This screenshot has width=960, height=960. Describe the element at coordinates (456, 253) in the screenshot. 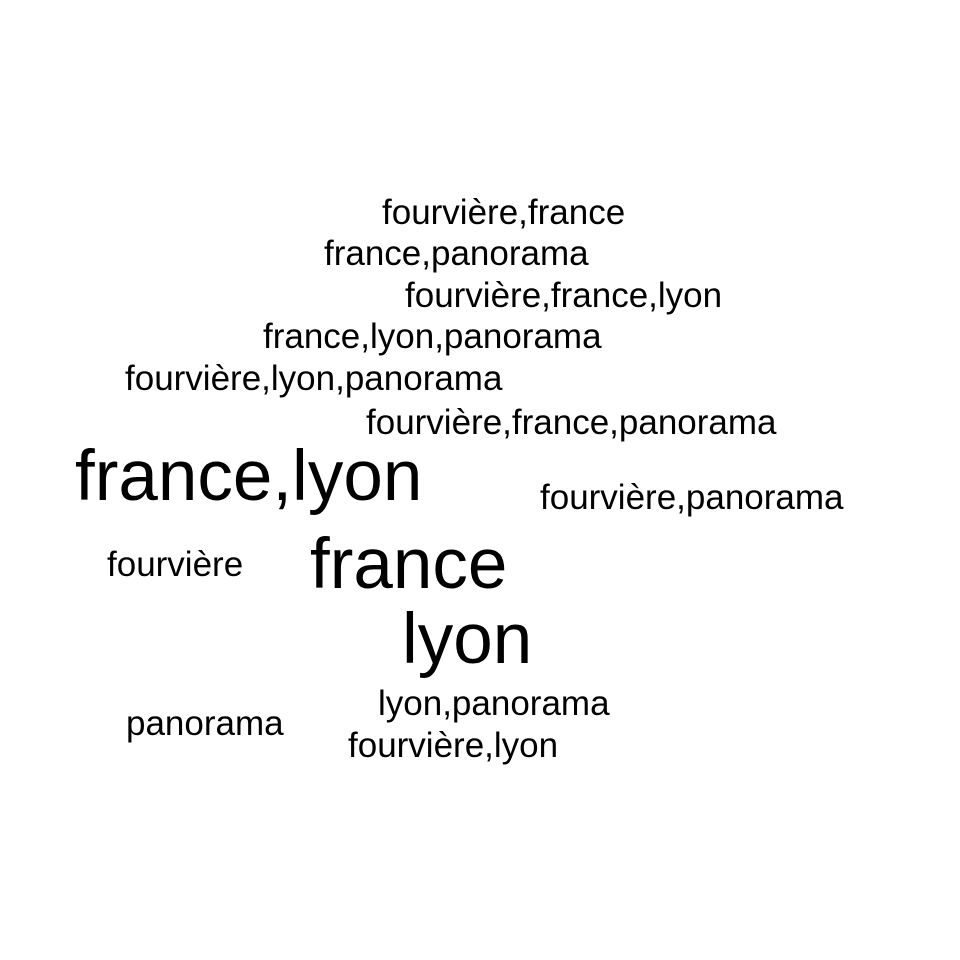

I see `word-france-panorama: france,panorama` at that location.